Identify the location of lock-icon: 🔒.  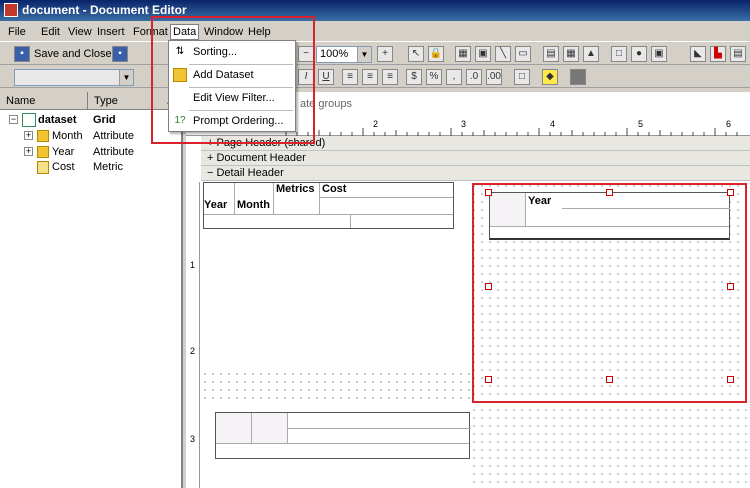
(436, 54).